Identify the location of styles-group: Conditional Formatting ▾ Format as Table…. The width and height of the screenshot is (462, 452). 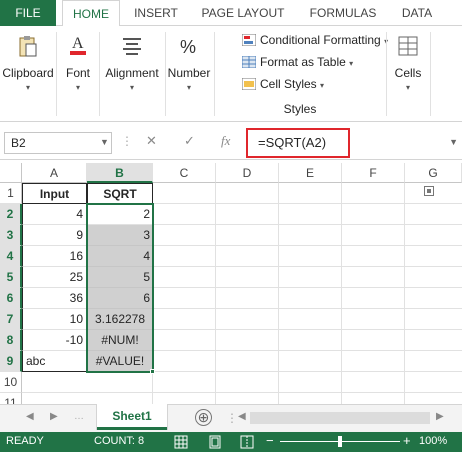
(302, 74).